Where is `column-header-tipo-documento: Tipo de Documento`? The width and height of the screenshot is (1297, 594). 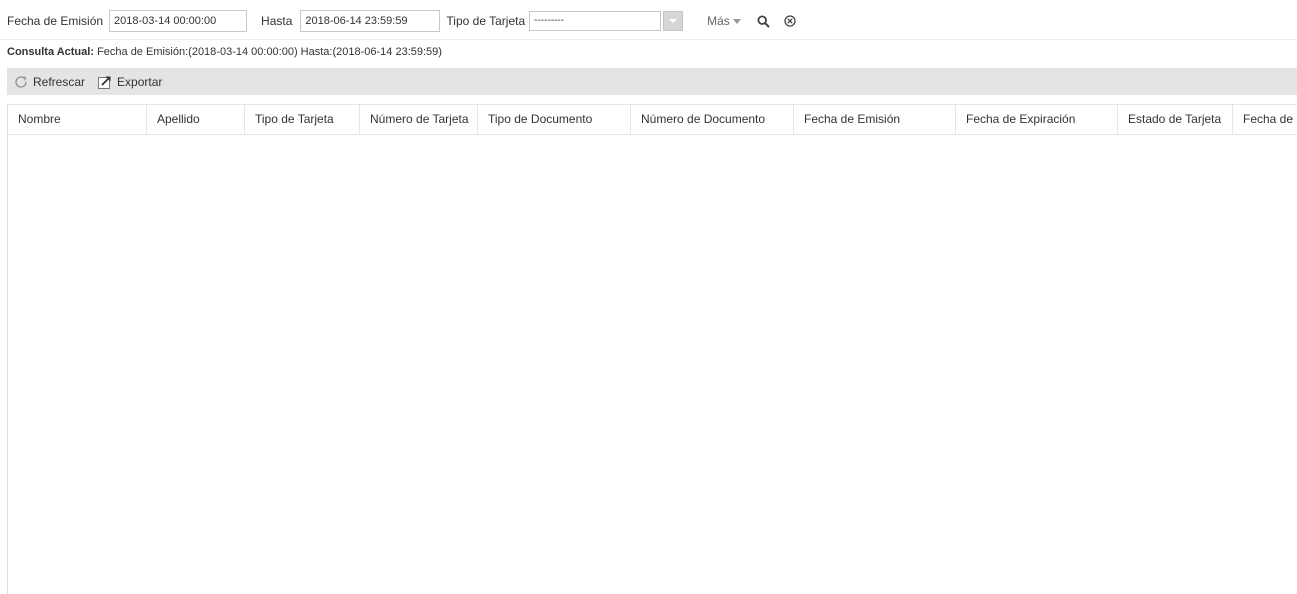
column-header-tipo-documento: Tipo de Documento is located at coordinates (554, 119).